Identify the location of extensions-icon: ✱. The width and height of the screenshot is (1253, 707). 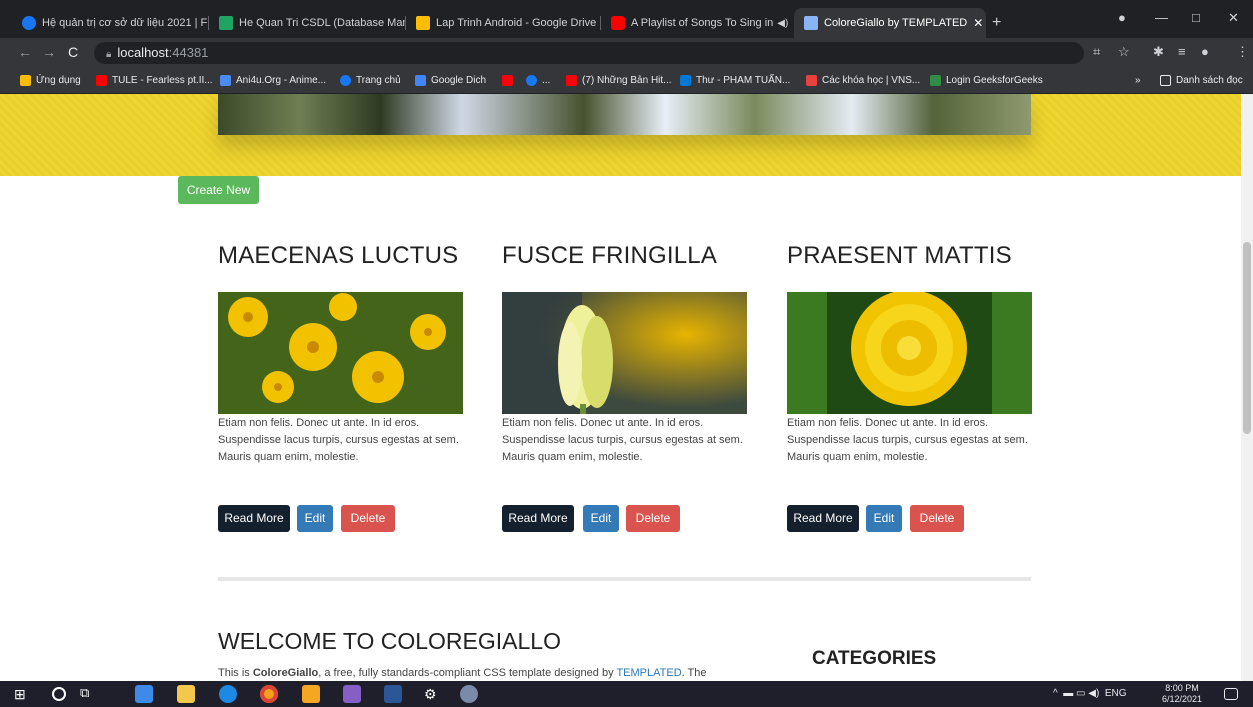
(1158, 52).